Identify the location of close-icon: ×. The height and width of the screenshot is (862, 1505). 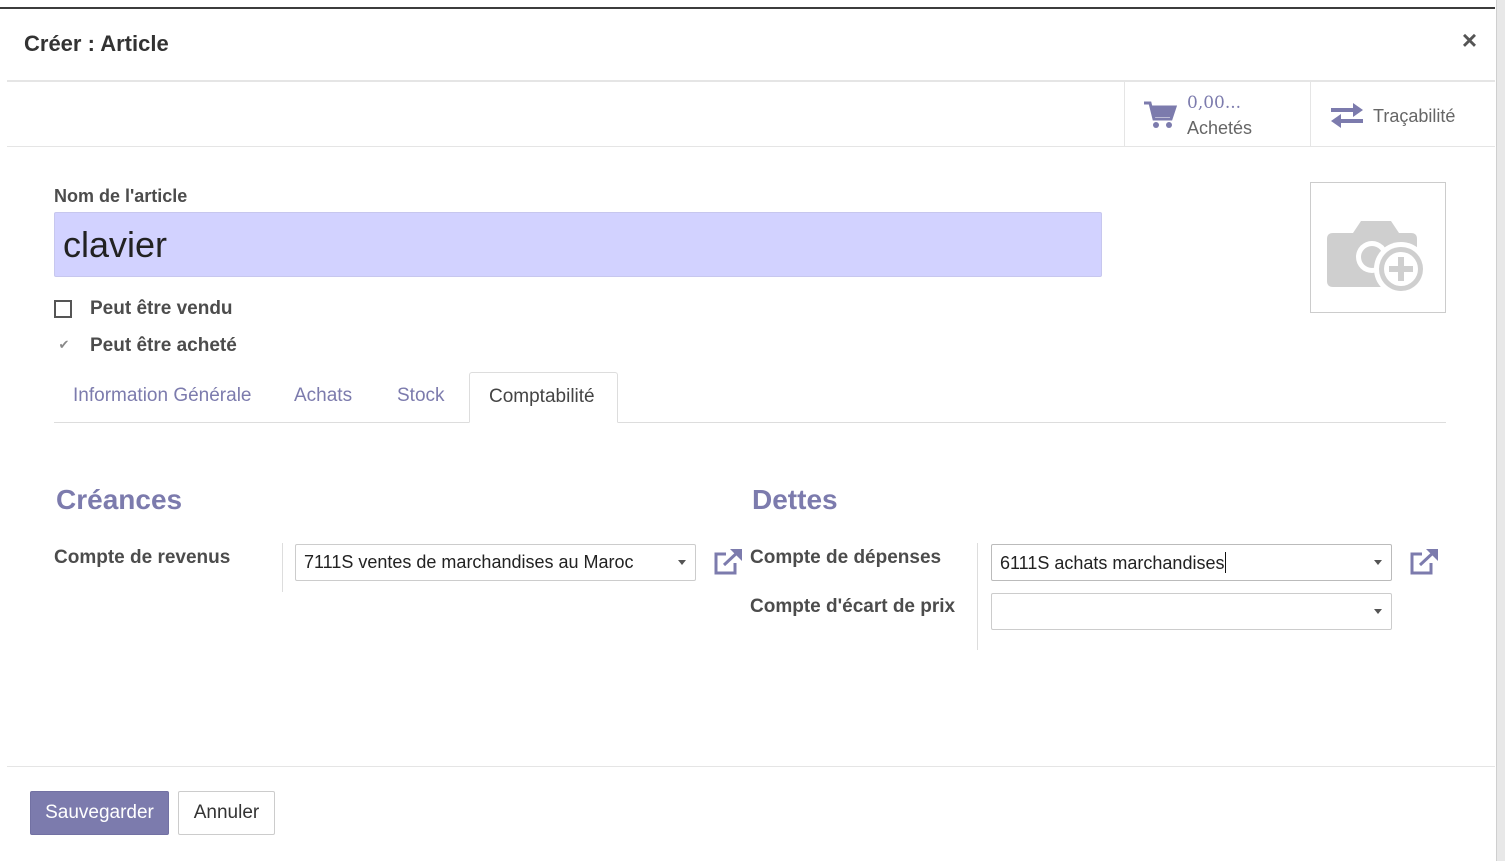
(1469, 40).